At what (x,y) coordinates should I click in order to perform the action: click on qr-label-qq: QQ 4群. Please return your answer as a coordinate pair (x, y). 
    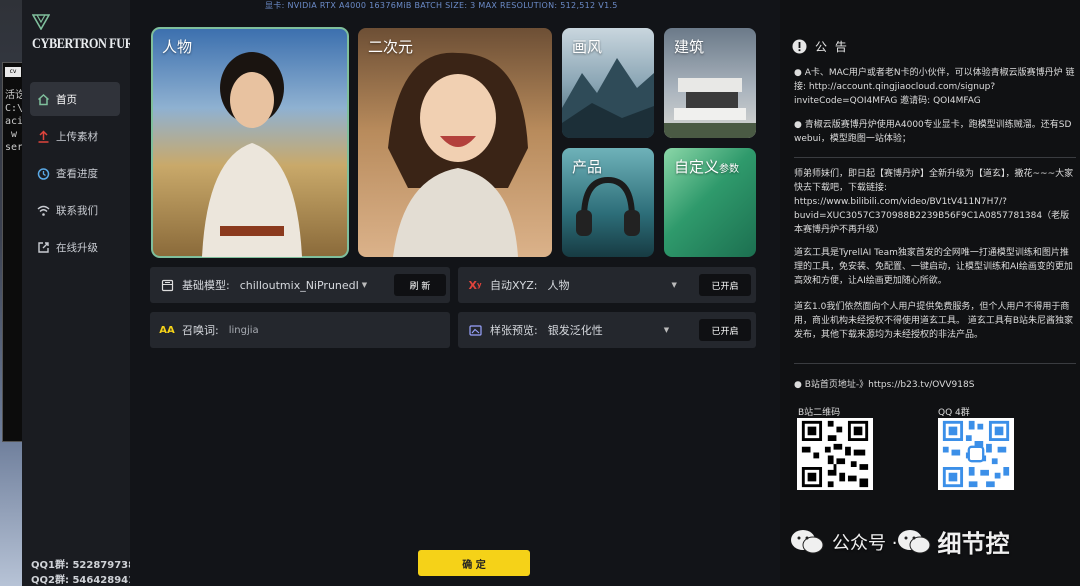
    Looking at the image, I should click on (954, 413).